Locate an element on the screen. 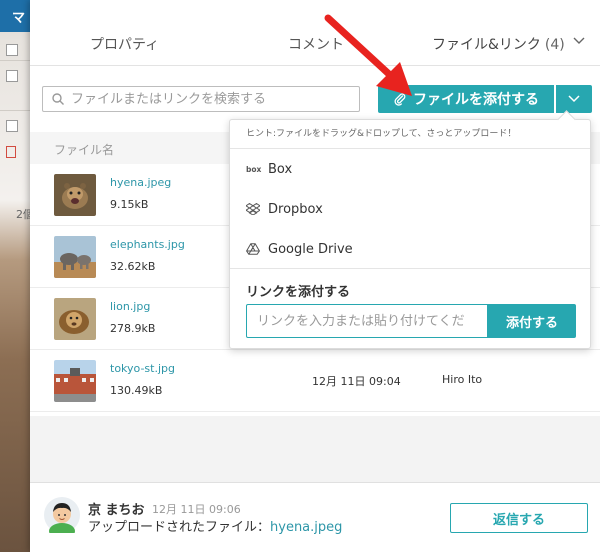  attach-file-button-label: ファイルを添付する is located at coordinates (476, 100).